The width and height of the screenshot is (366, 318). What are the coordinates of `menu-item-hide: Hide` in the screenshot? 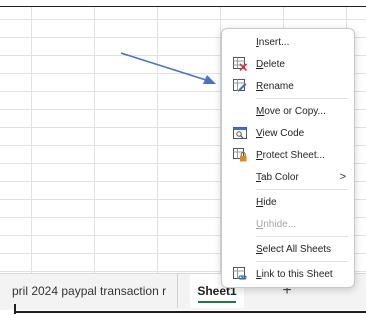 It's located at (288, 202).